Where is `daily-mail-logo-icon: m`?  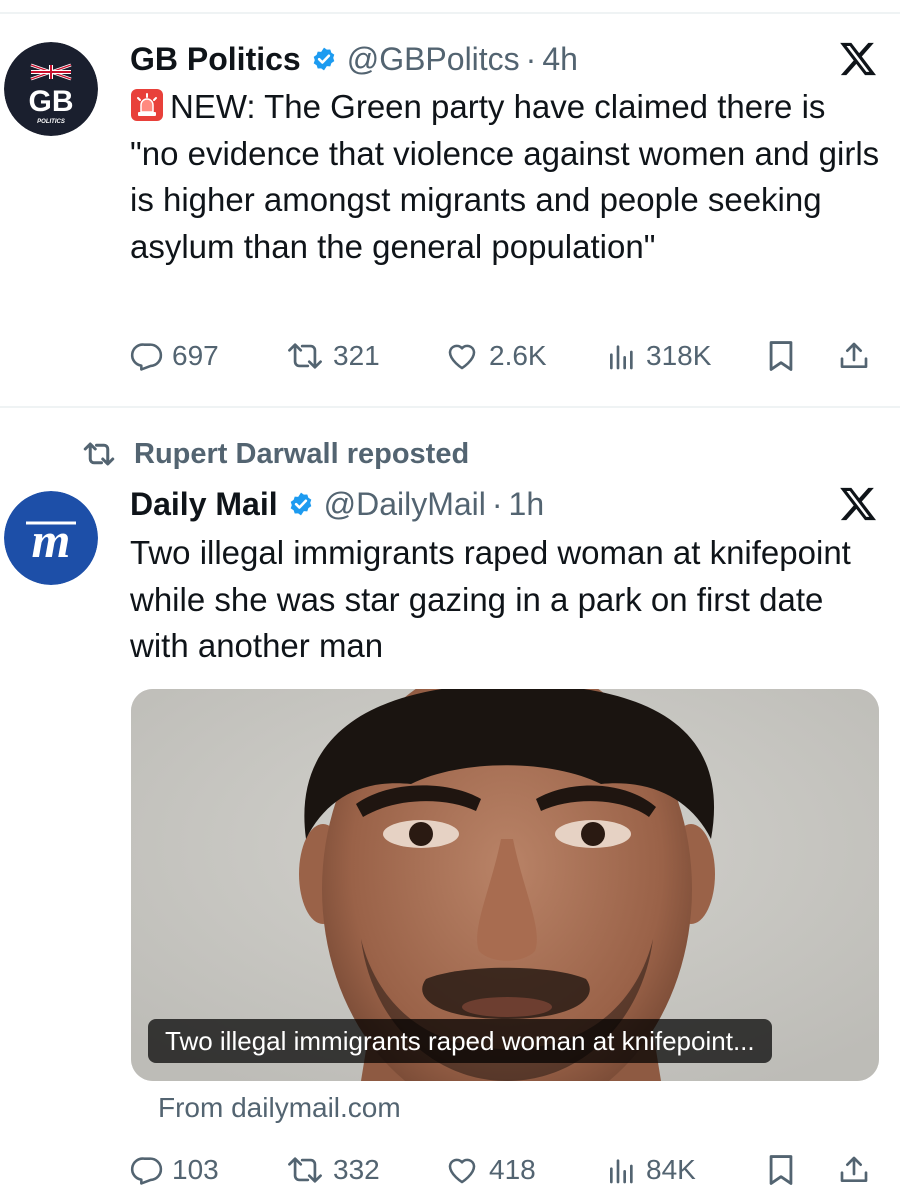
daily-mail-logo-icon: m is located at coordinates (51, 540).